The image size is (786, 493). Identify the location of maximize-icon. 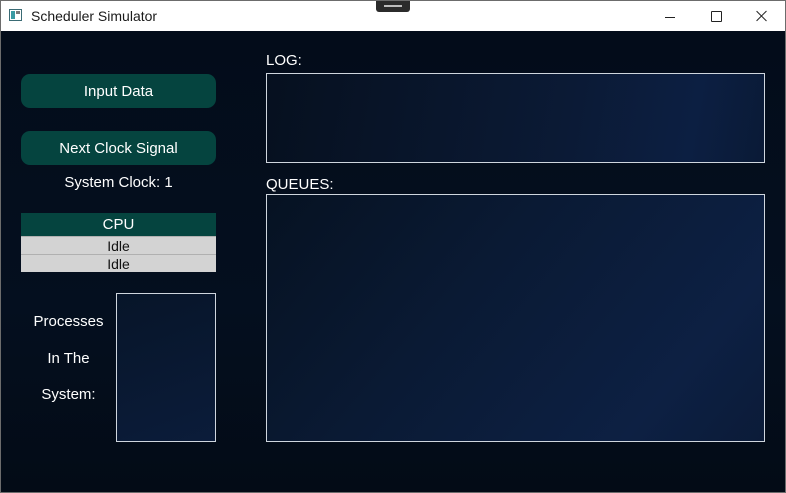
(716, 16).